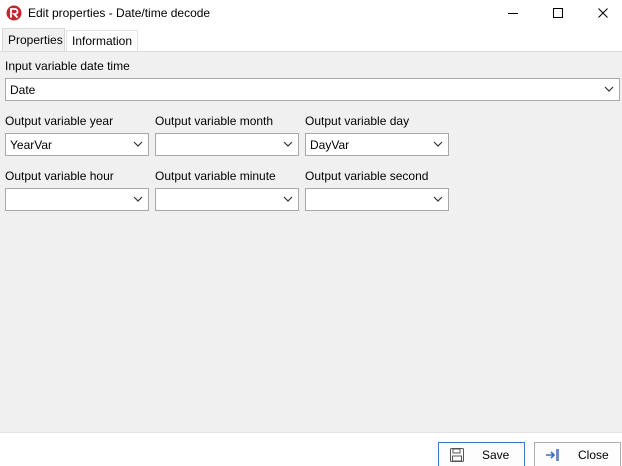 This screenshot has width=622, height=466. What do you see at coordinates (31, 145) in the screenshot?
I see `year-value: YearVar` at bounding box center [31, 145].